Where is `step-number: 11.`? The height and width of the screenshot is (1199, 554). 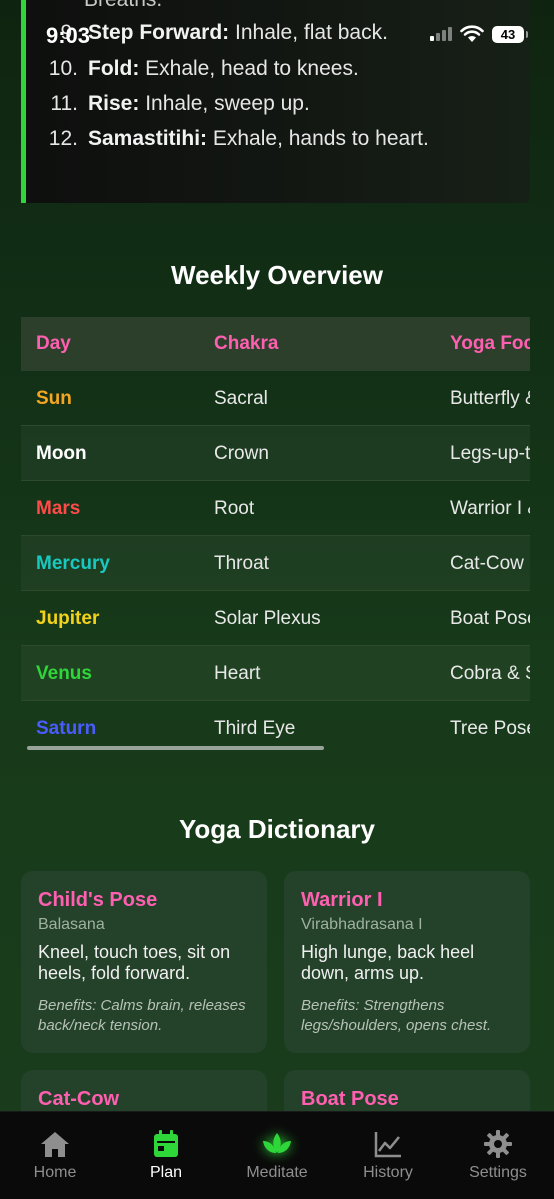
step-number: 11. is located at coordinates (64, 103).